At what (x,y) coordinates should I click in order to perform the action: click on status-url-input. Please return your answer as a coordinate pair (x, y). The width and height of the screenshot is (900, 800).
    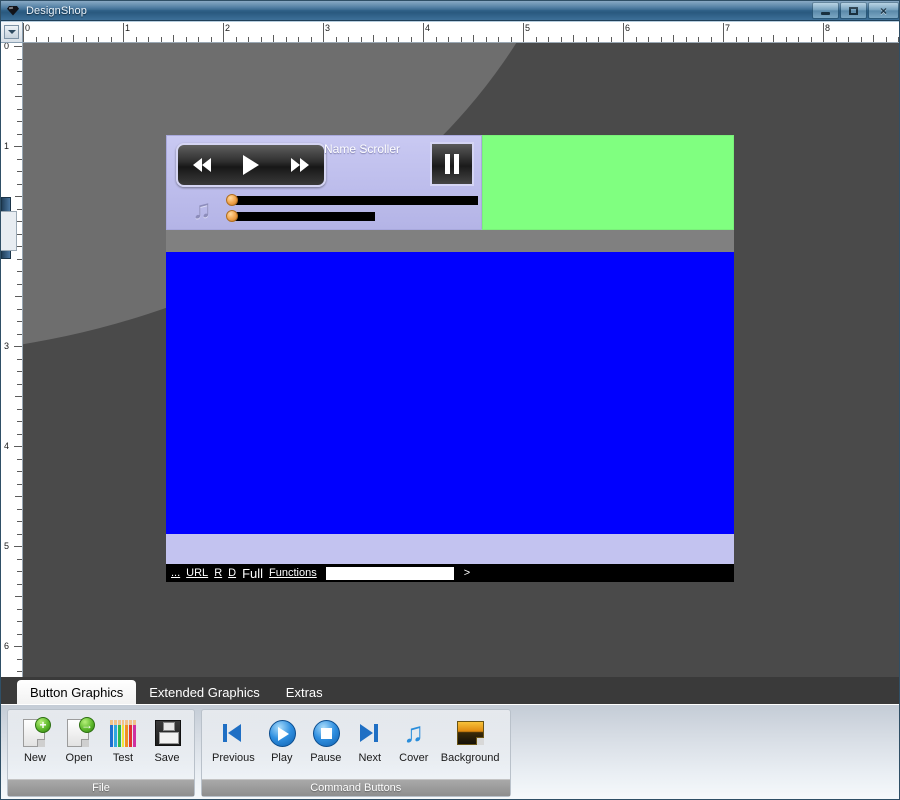
    Looking at the image, I should click on (389, 573).